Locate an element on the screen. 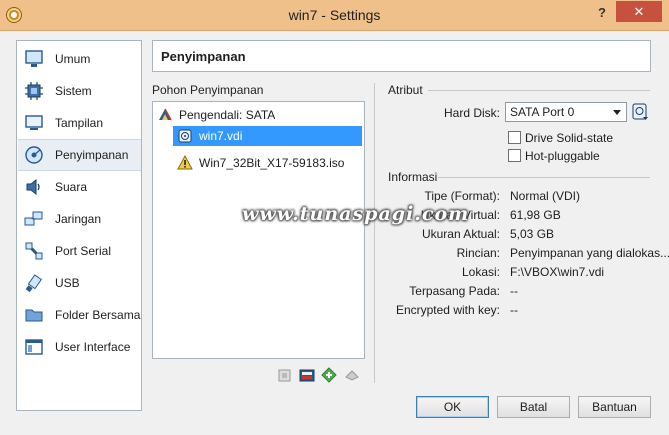  add-controller-icon is located at coordinates (284, 375).